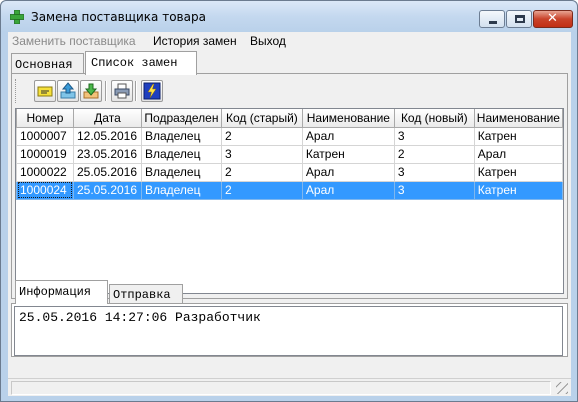  Describe the element at coordinates (268, 41) in the screenshot. I see `menu-exit: Выход` at that location.